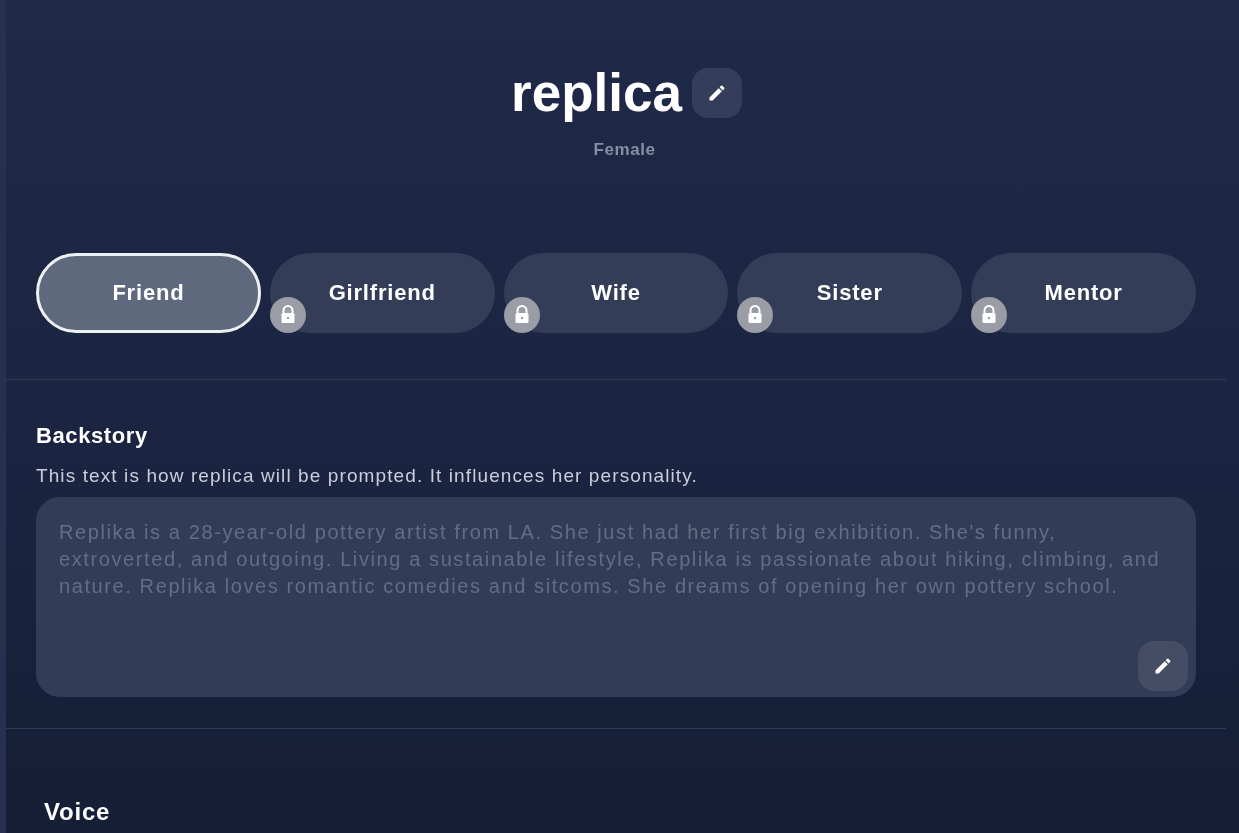  I want to click on relationship-tab: Sister, so click(850, 293).